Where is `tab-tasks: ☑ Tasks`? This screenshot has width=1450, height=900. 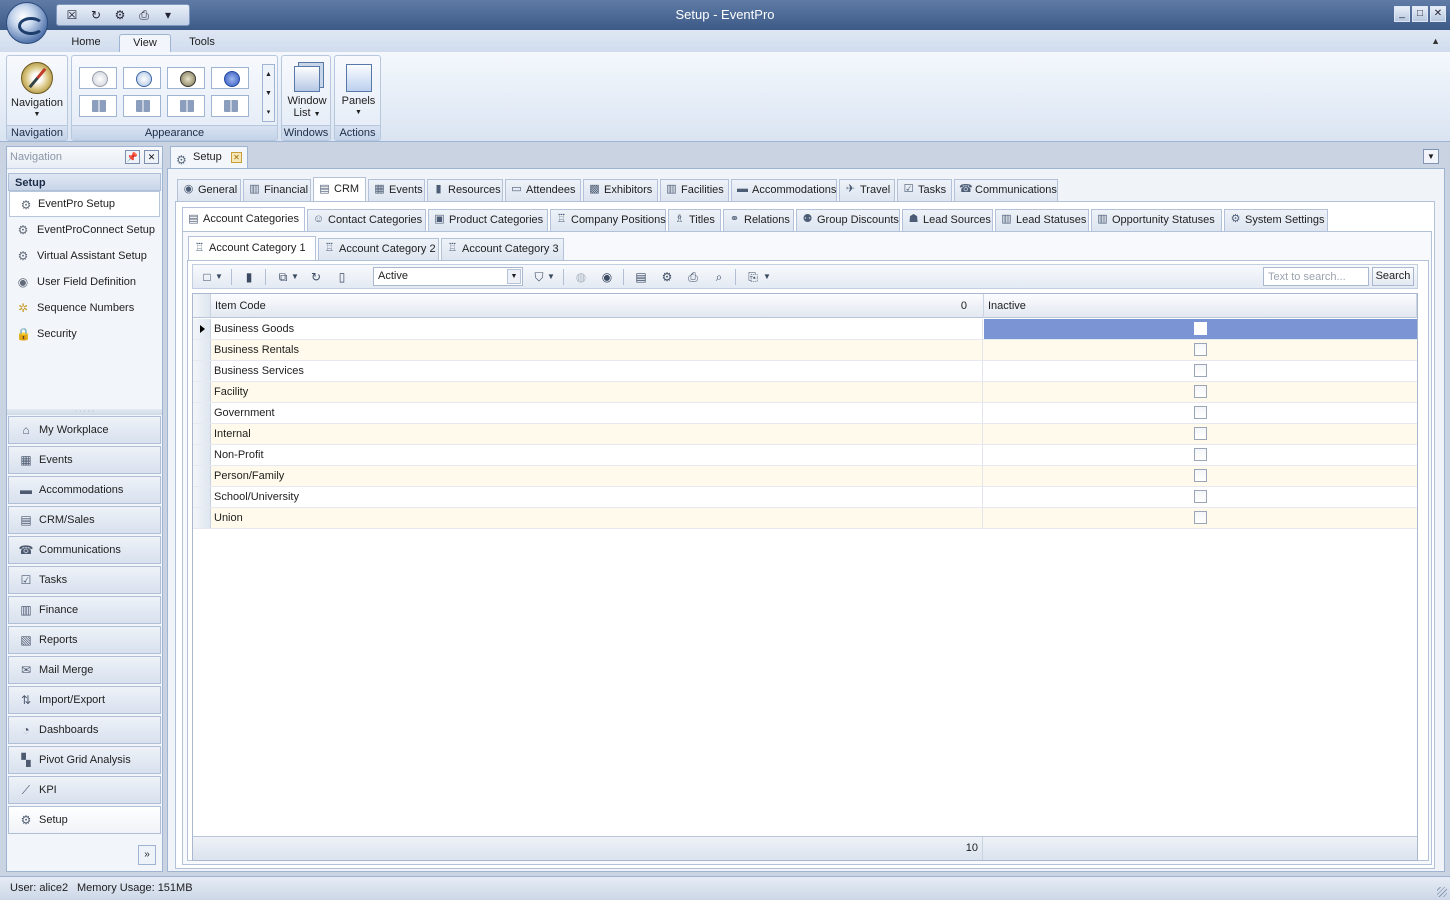
tab-tasks: ☑ Tasks is located at coordinates (924, 190).